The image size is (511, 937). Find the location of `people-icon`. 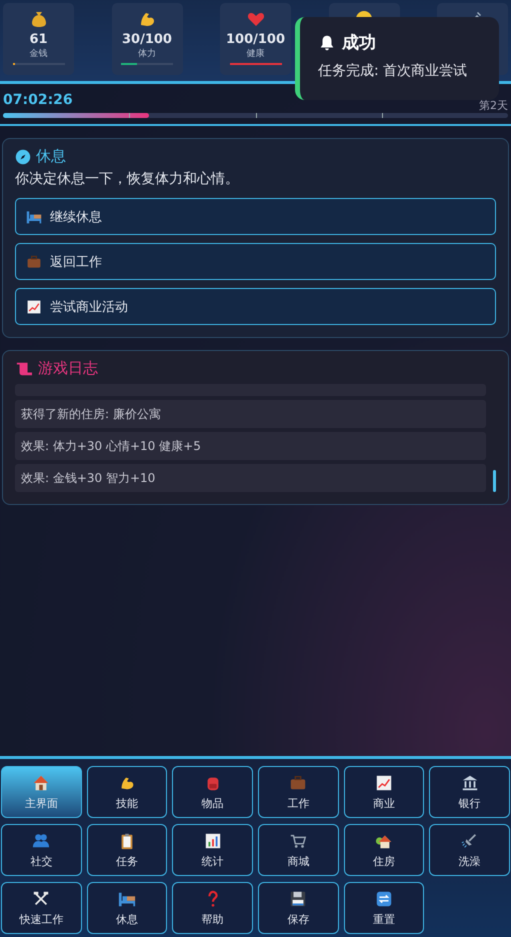

people-icon is located at coordinates (41, 841).